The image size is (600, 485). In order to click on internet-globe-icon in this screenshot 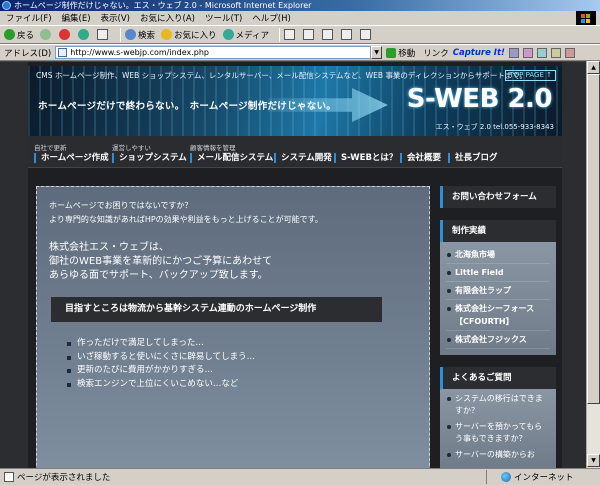, I will do `click(506, 477)`.